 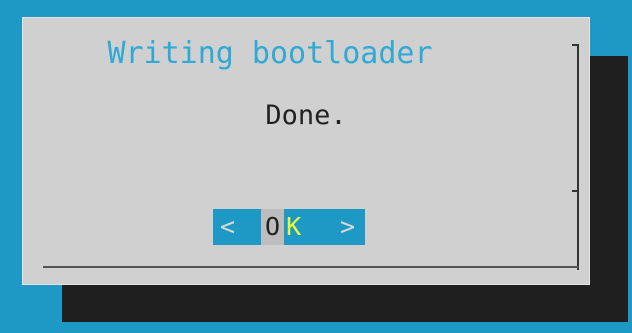 I want to click on ok-button-hotkey: K, so click(x=294, y=226).